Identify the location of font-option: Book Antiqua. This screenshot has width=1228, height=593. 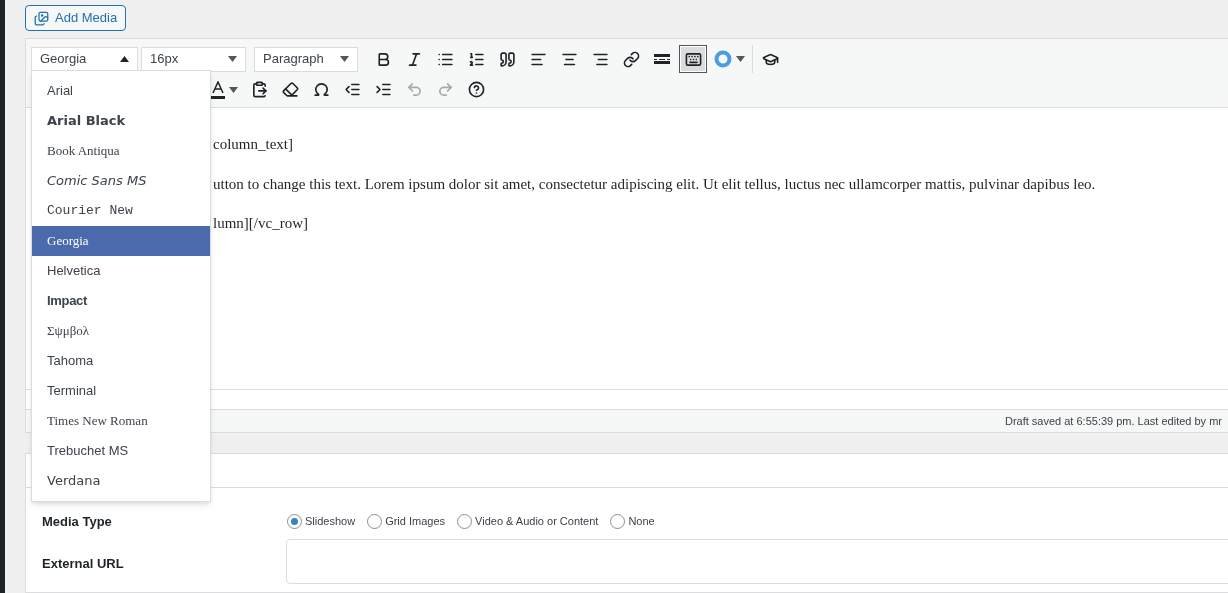
(121, 151).